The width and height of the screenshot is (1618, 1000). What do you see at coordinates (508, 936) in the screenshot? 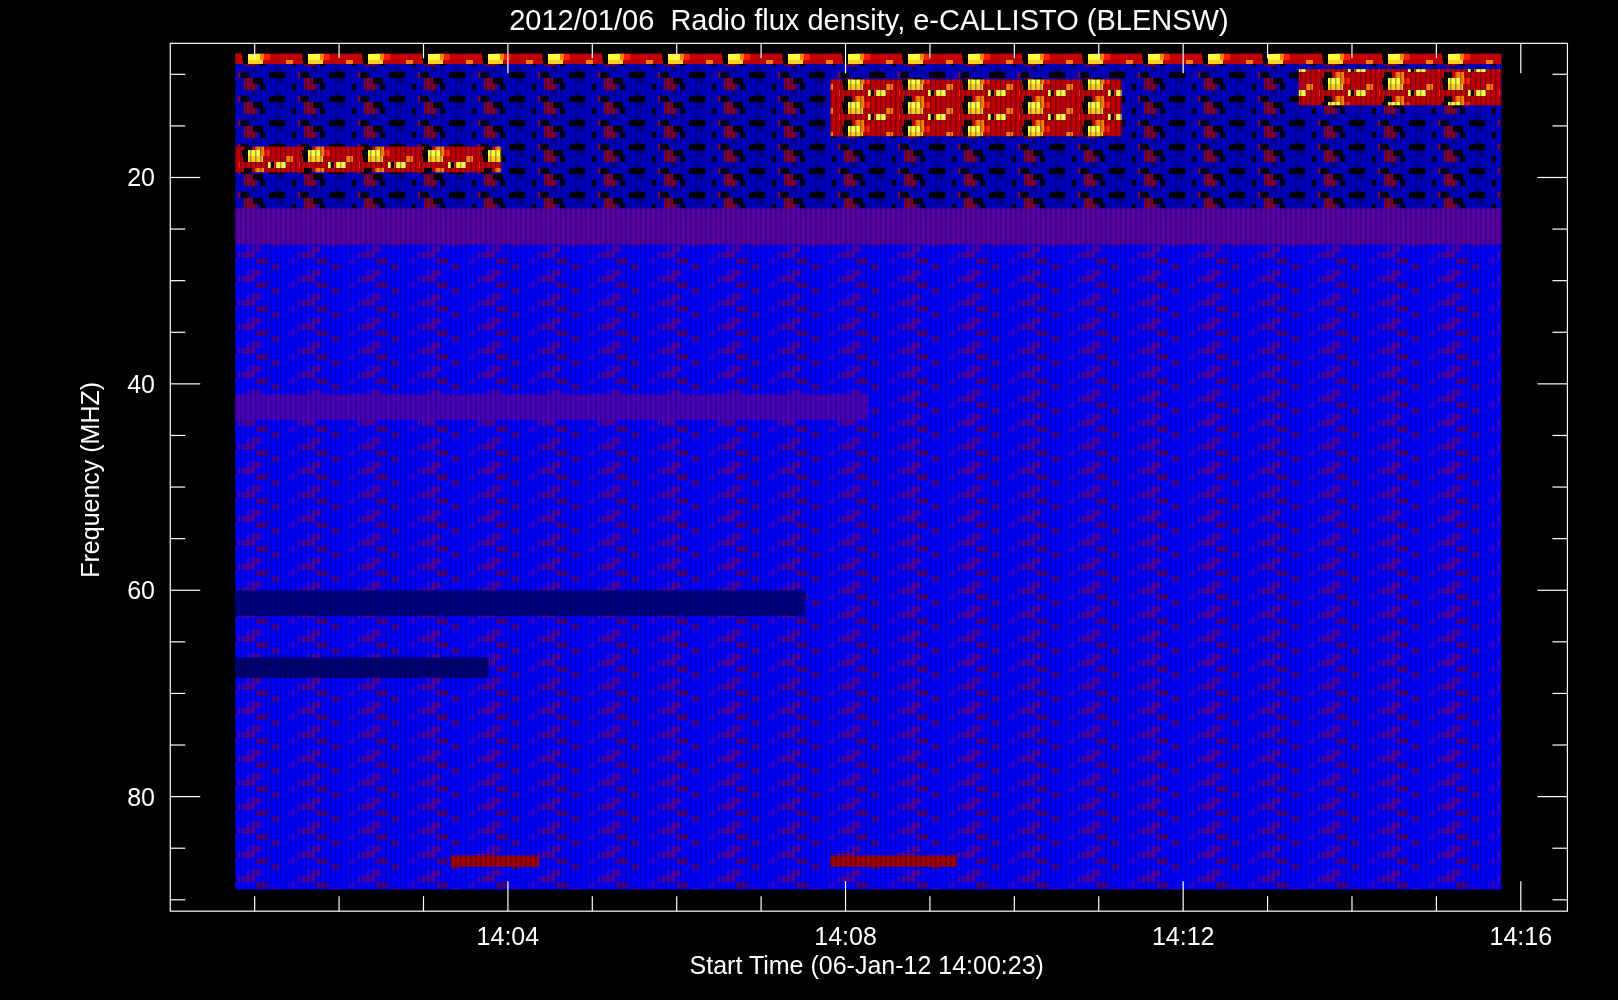
I see `x-tick-label: 14:04` at bounding box center [508, 936].